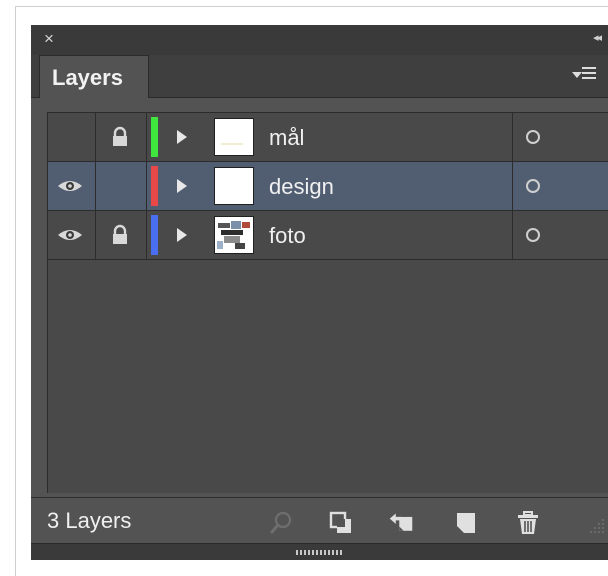 This screenshot has width=608, height=576. What do you see at coordinates (319, 40) in the screenshot?
I see `panel-title-bar: × ◂◂` at bounding box center [319, 40].